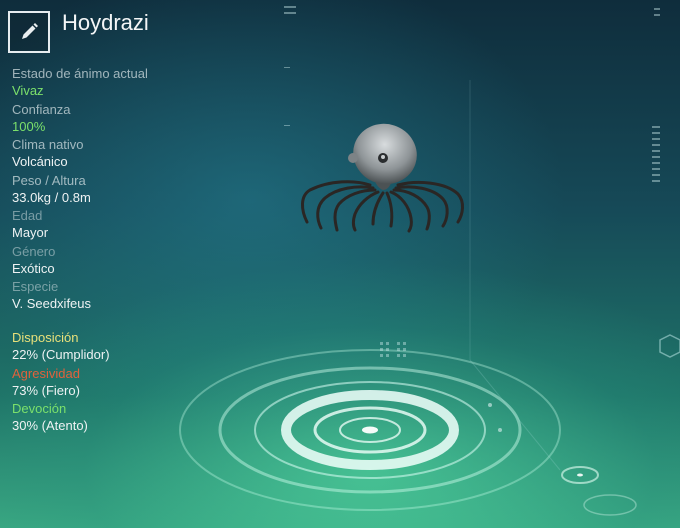 This screenshot has width=680, height=528. What do you see at coordinates (112, 226) in the screenshot?
I see `stat-age: Edad Mayor` at bounding box center [112, 226].